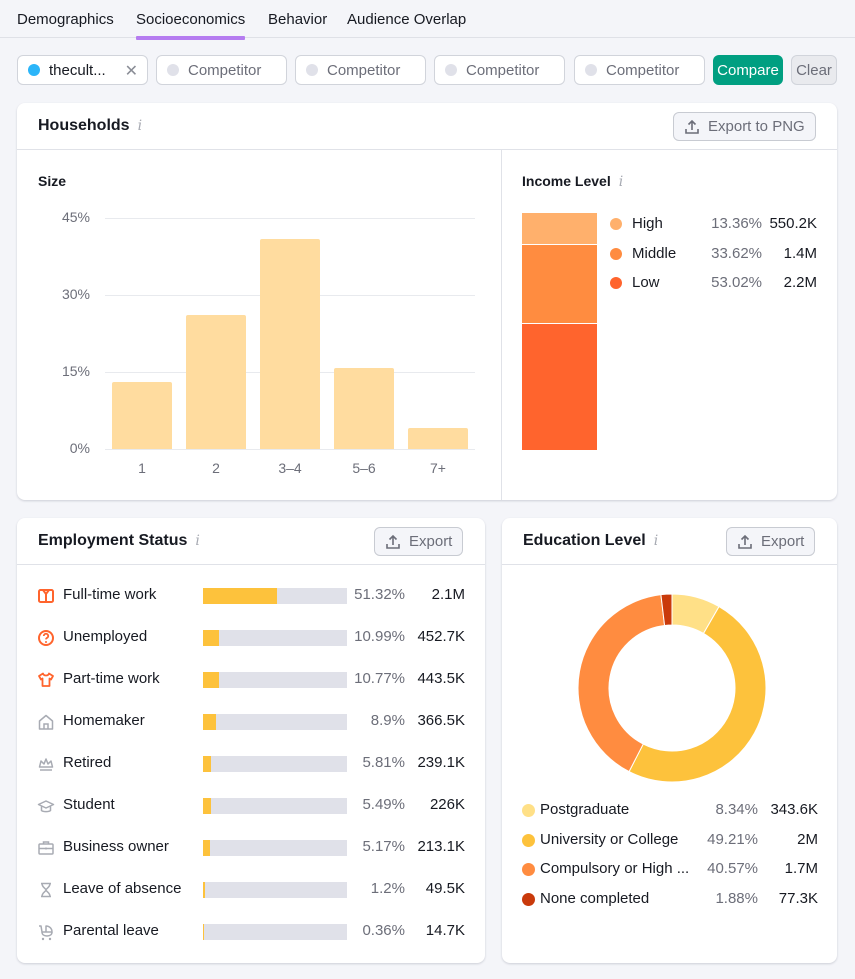 This screenshot has height=979, width=855. What do you see at coordinates (748, 70) in the screenshot?
I see `compare-button: Compare` at bounding box center [748, 70].